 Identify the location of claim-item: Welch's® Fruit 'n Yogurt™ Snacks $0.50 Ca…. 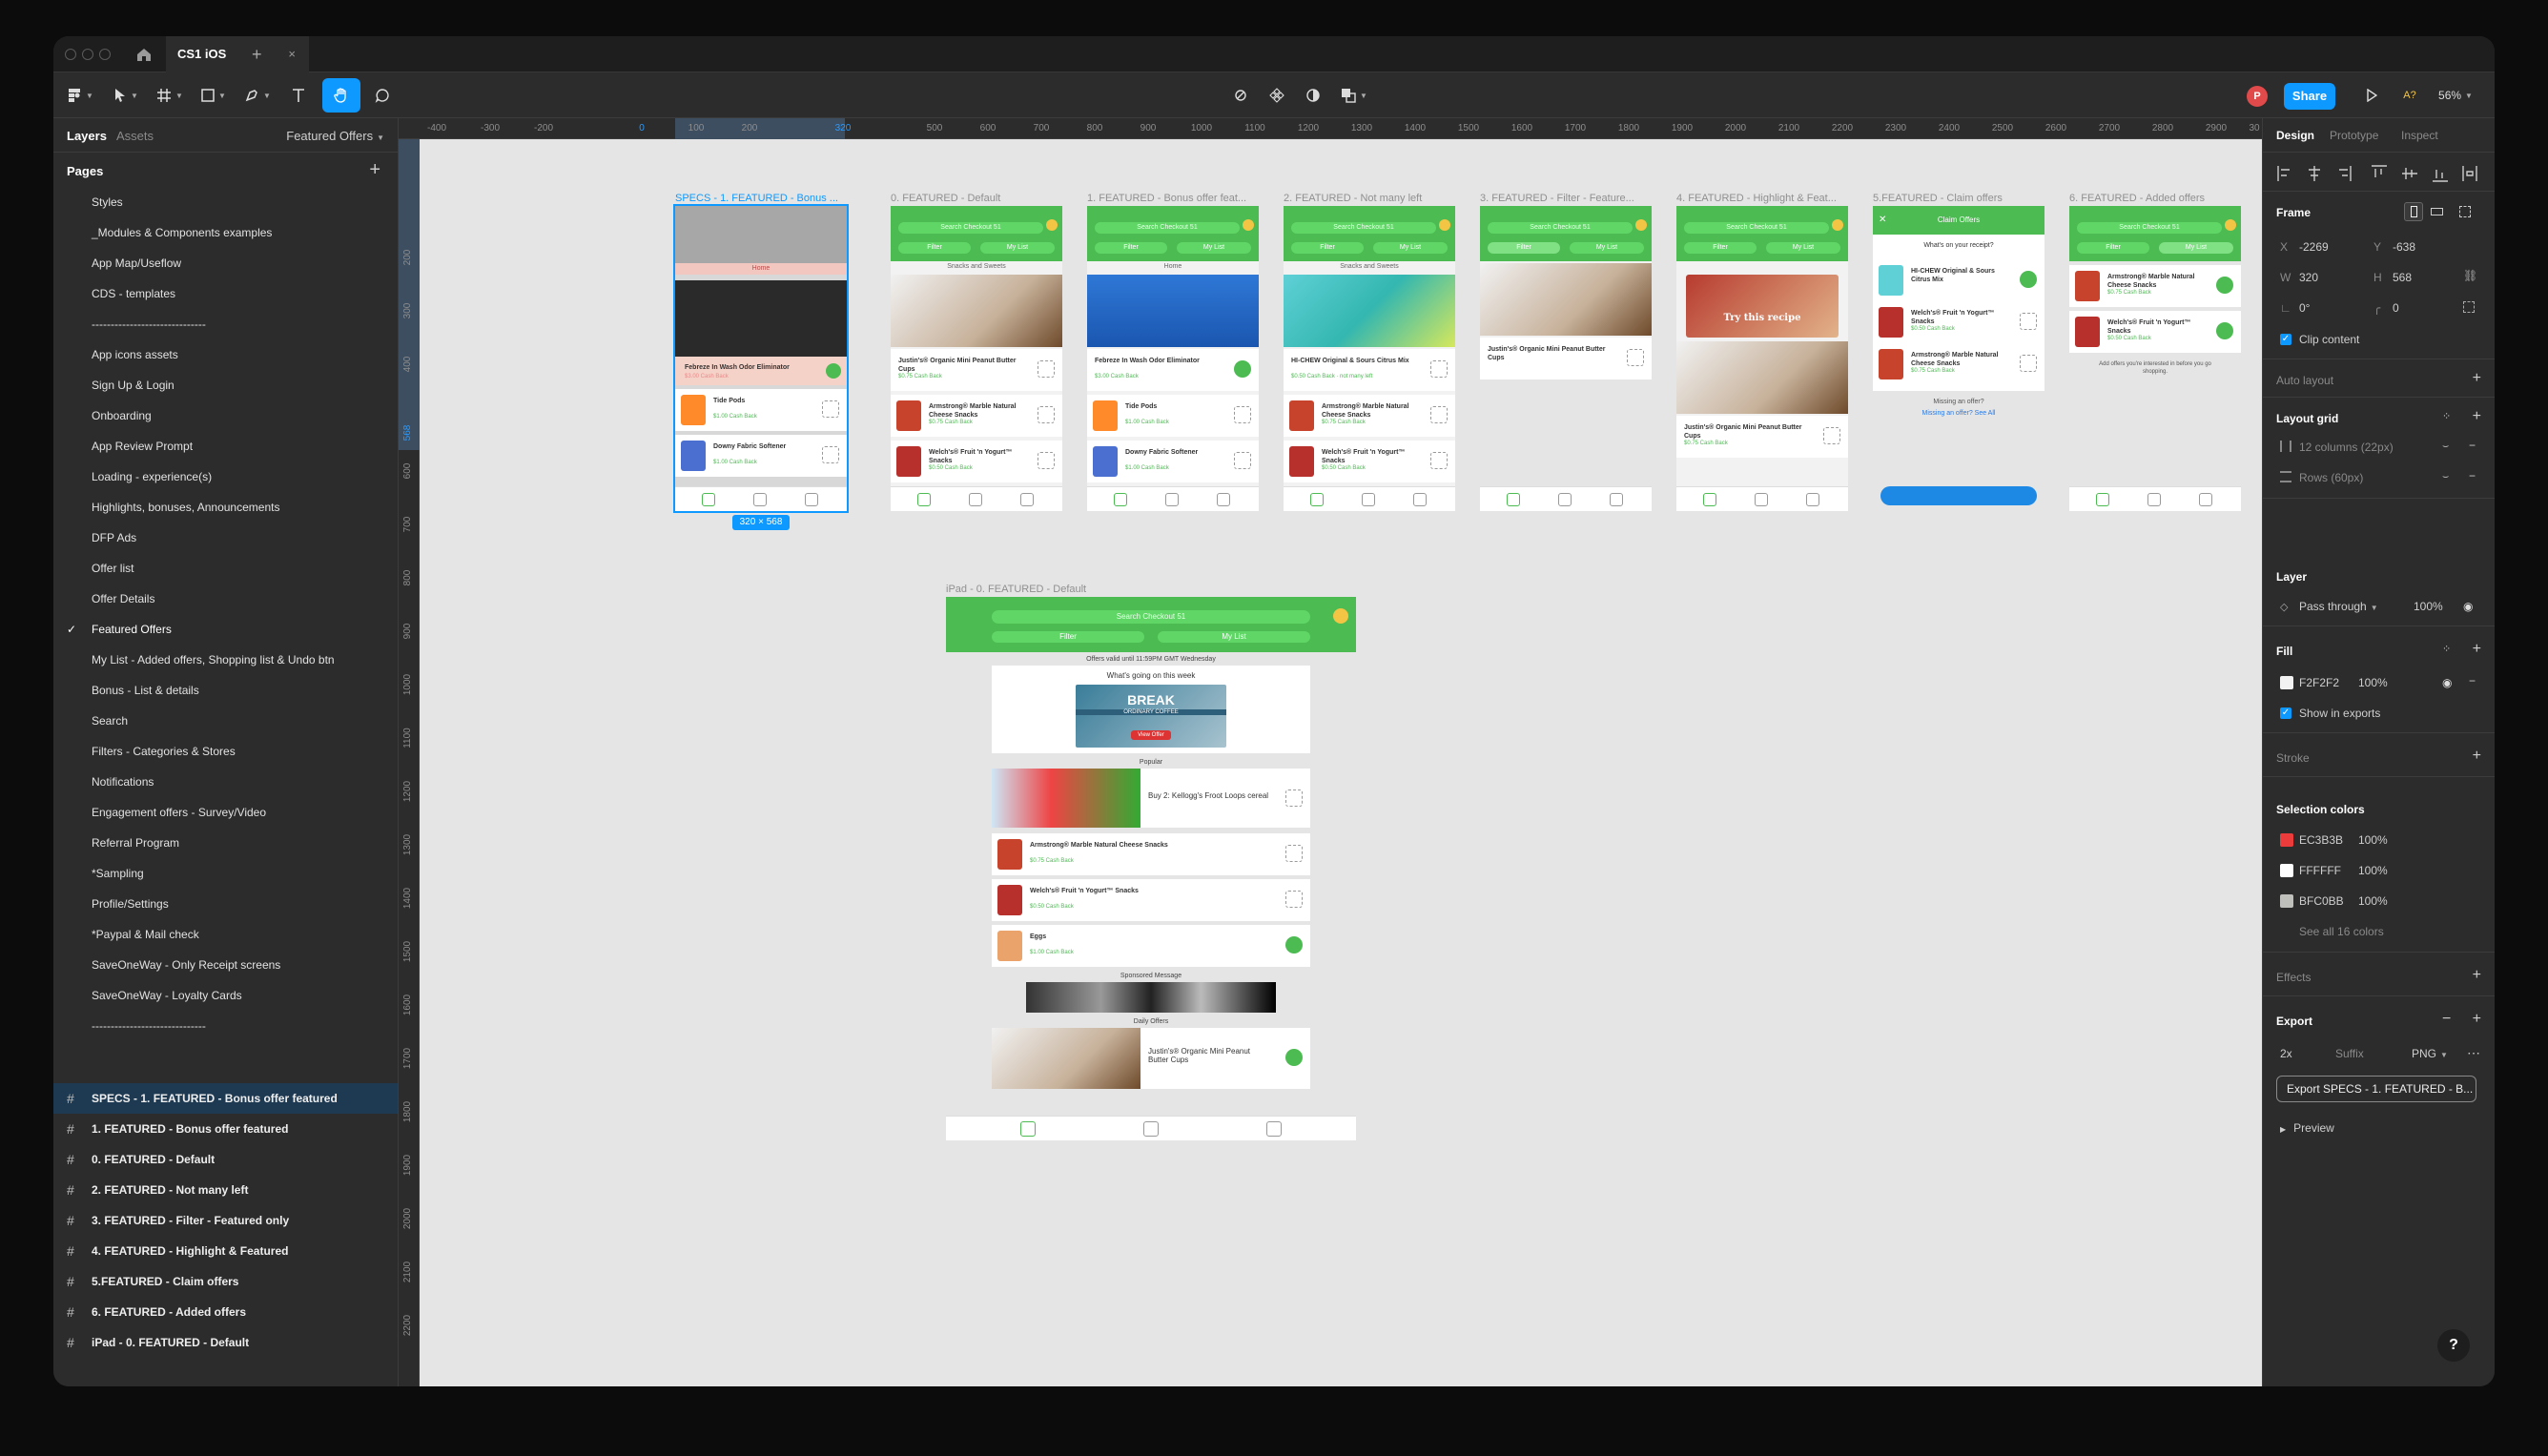
(1959, 320).